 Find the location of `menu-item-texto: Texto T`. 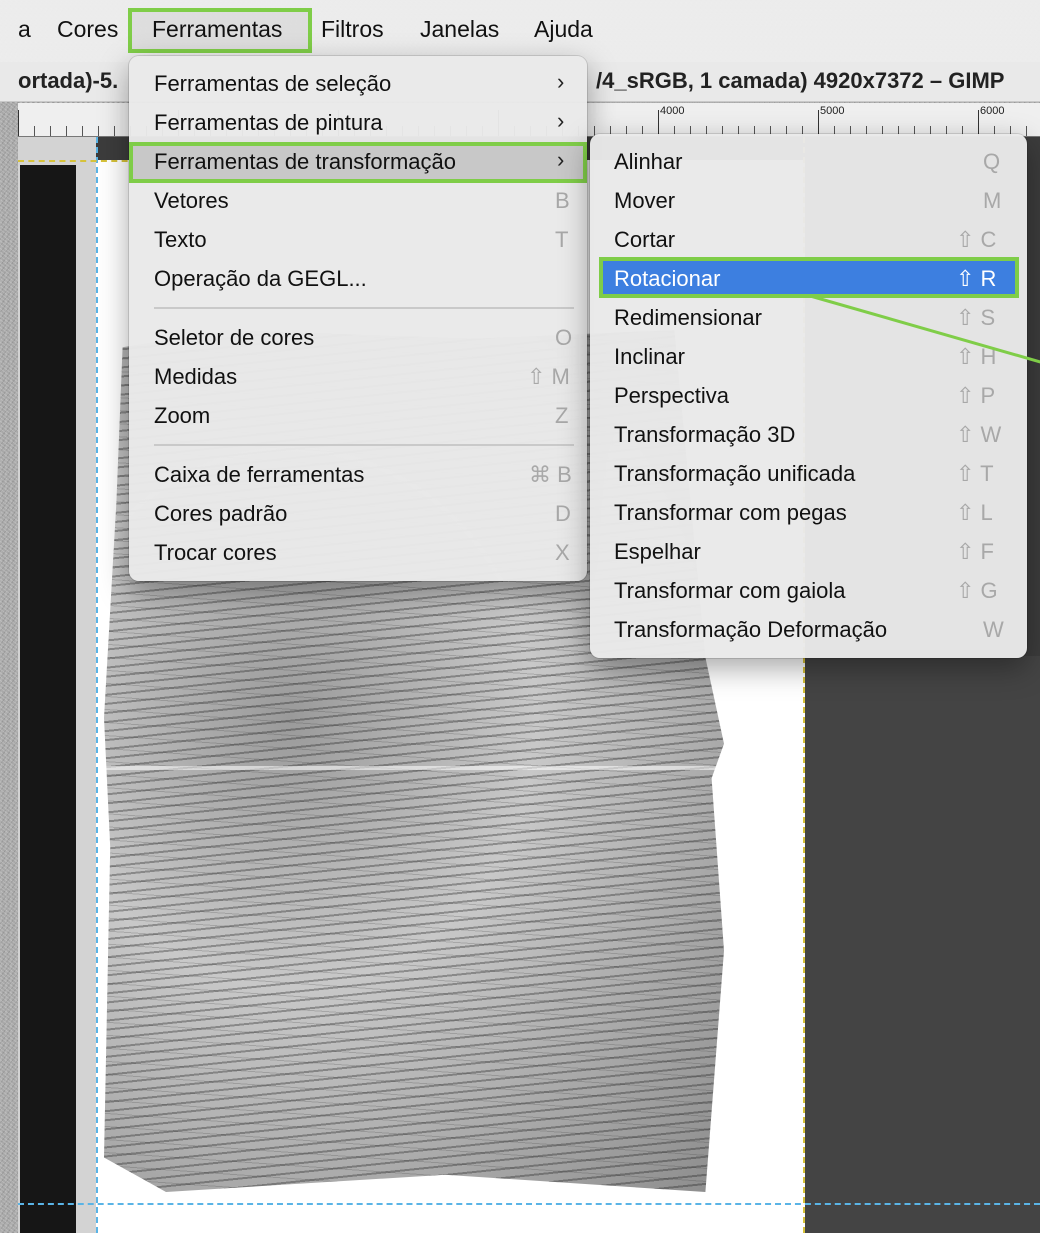

menu-item-texto: Texto T is located at coordinates (358, 239).